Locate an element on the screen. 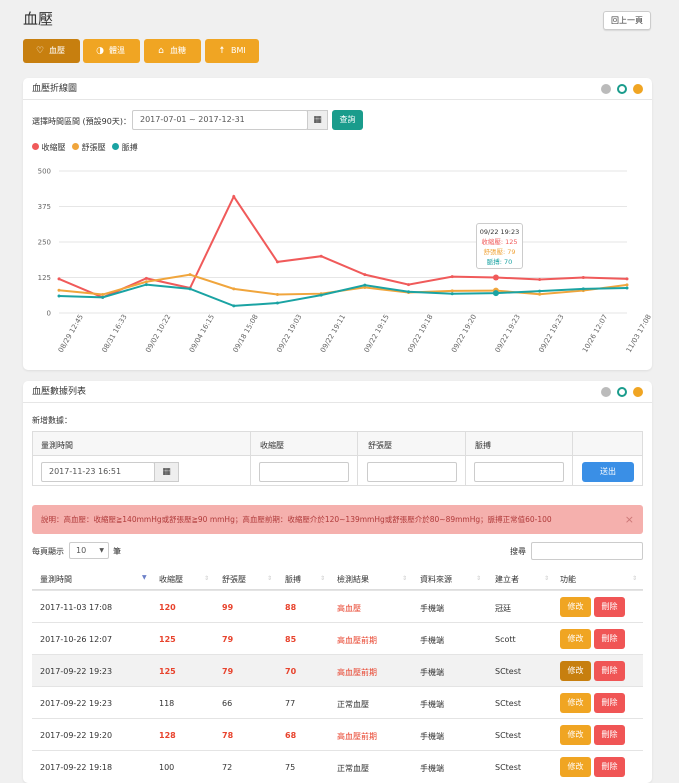 This screenshot has height=783, width=679. col-actions: 功能 is located at coordinates (568, 579).